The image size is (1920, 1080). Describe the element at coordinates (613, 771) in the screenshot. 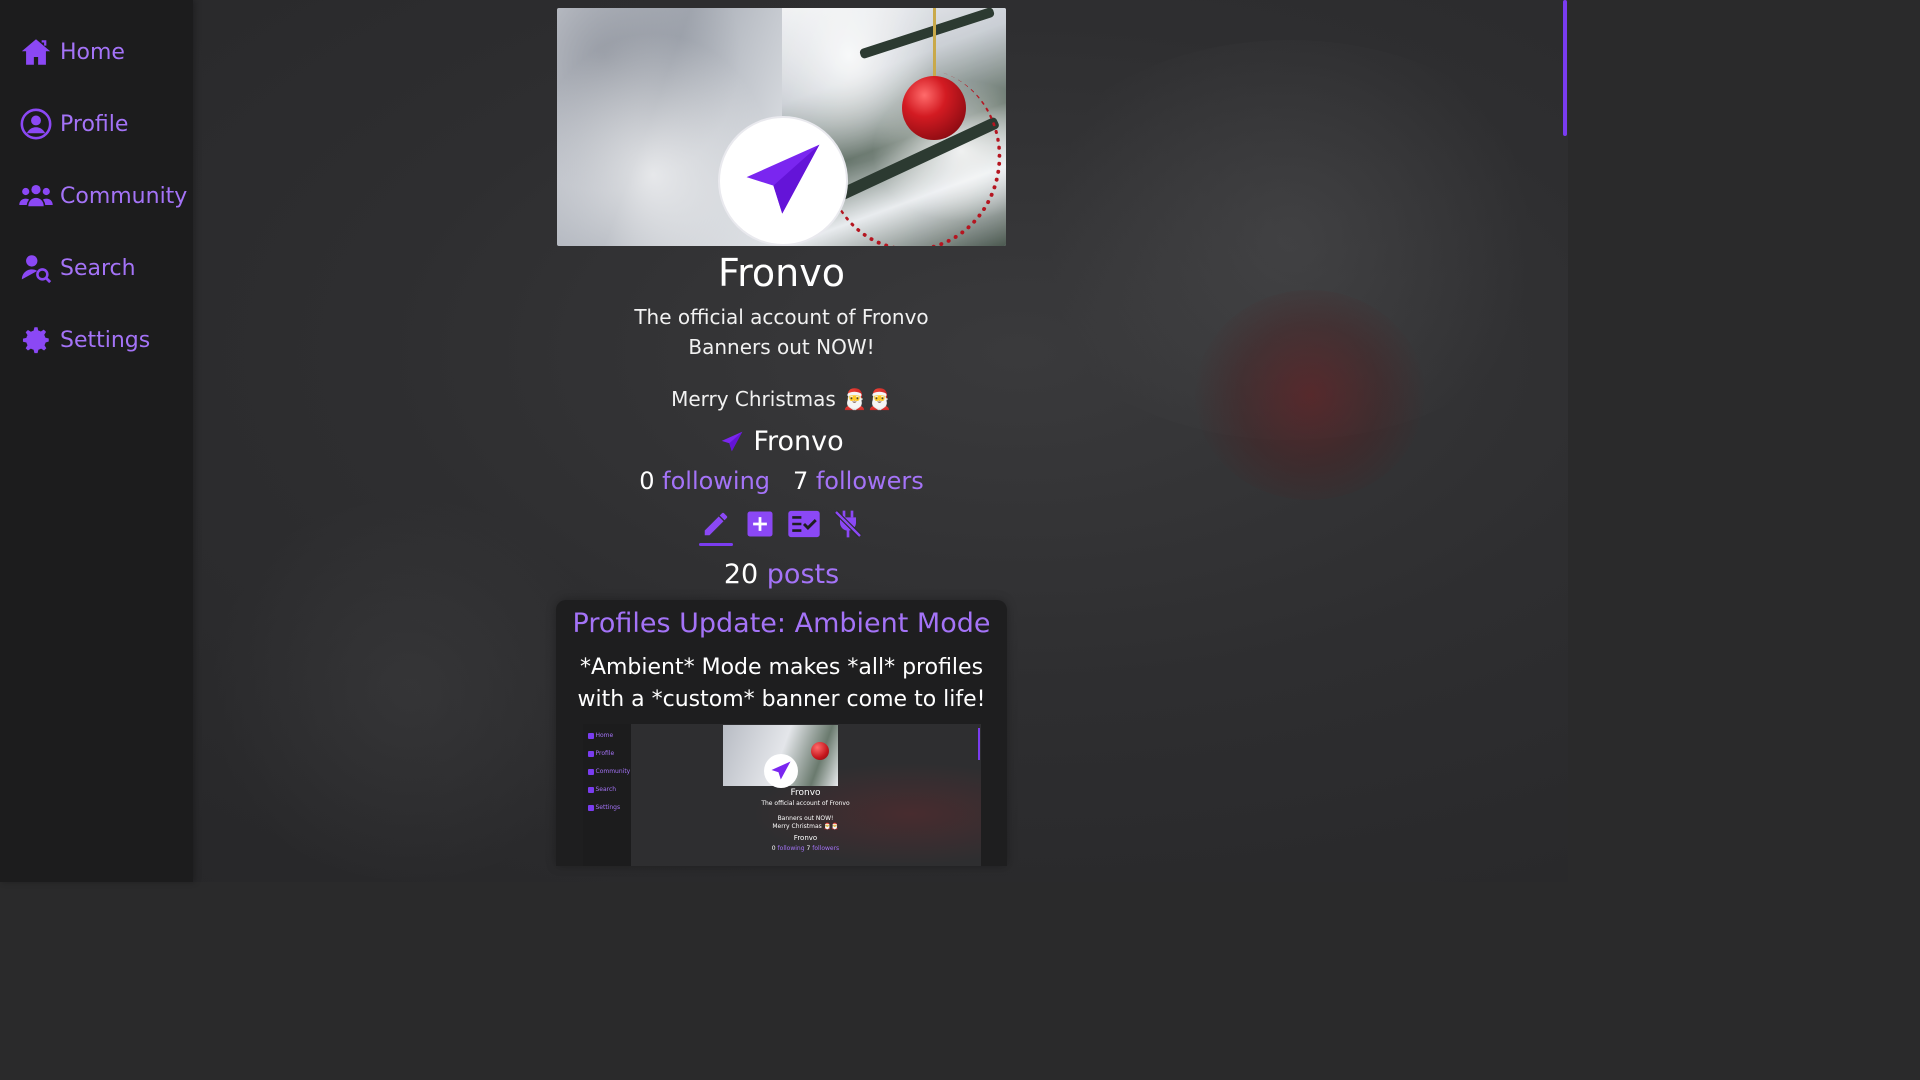

I see `preview-nav-item: Community` at that location.